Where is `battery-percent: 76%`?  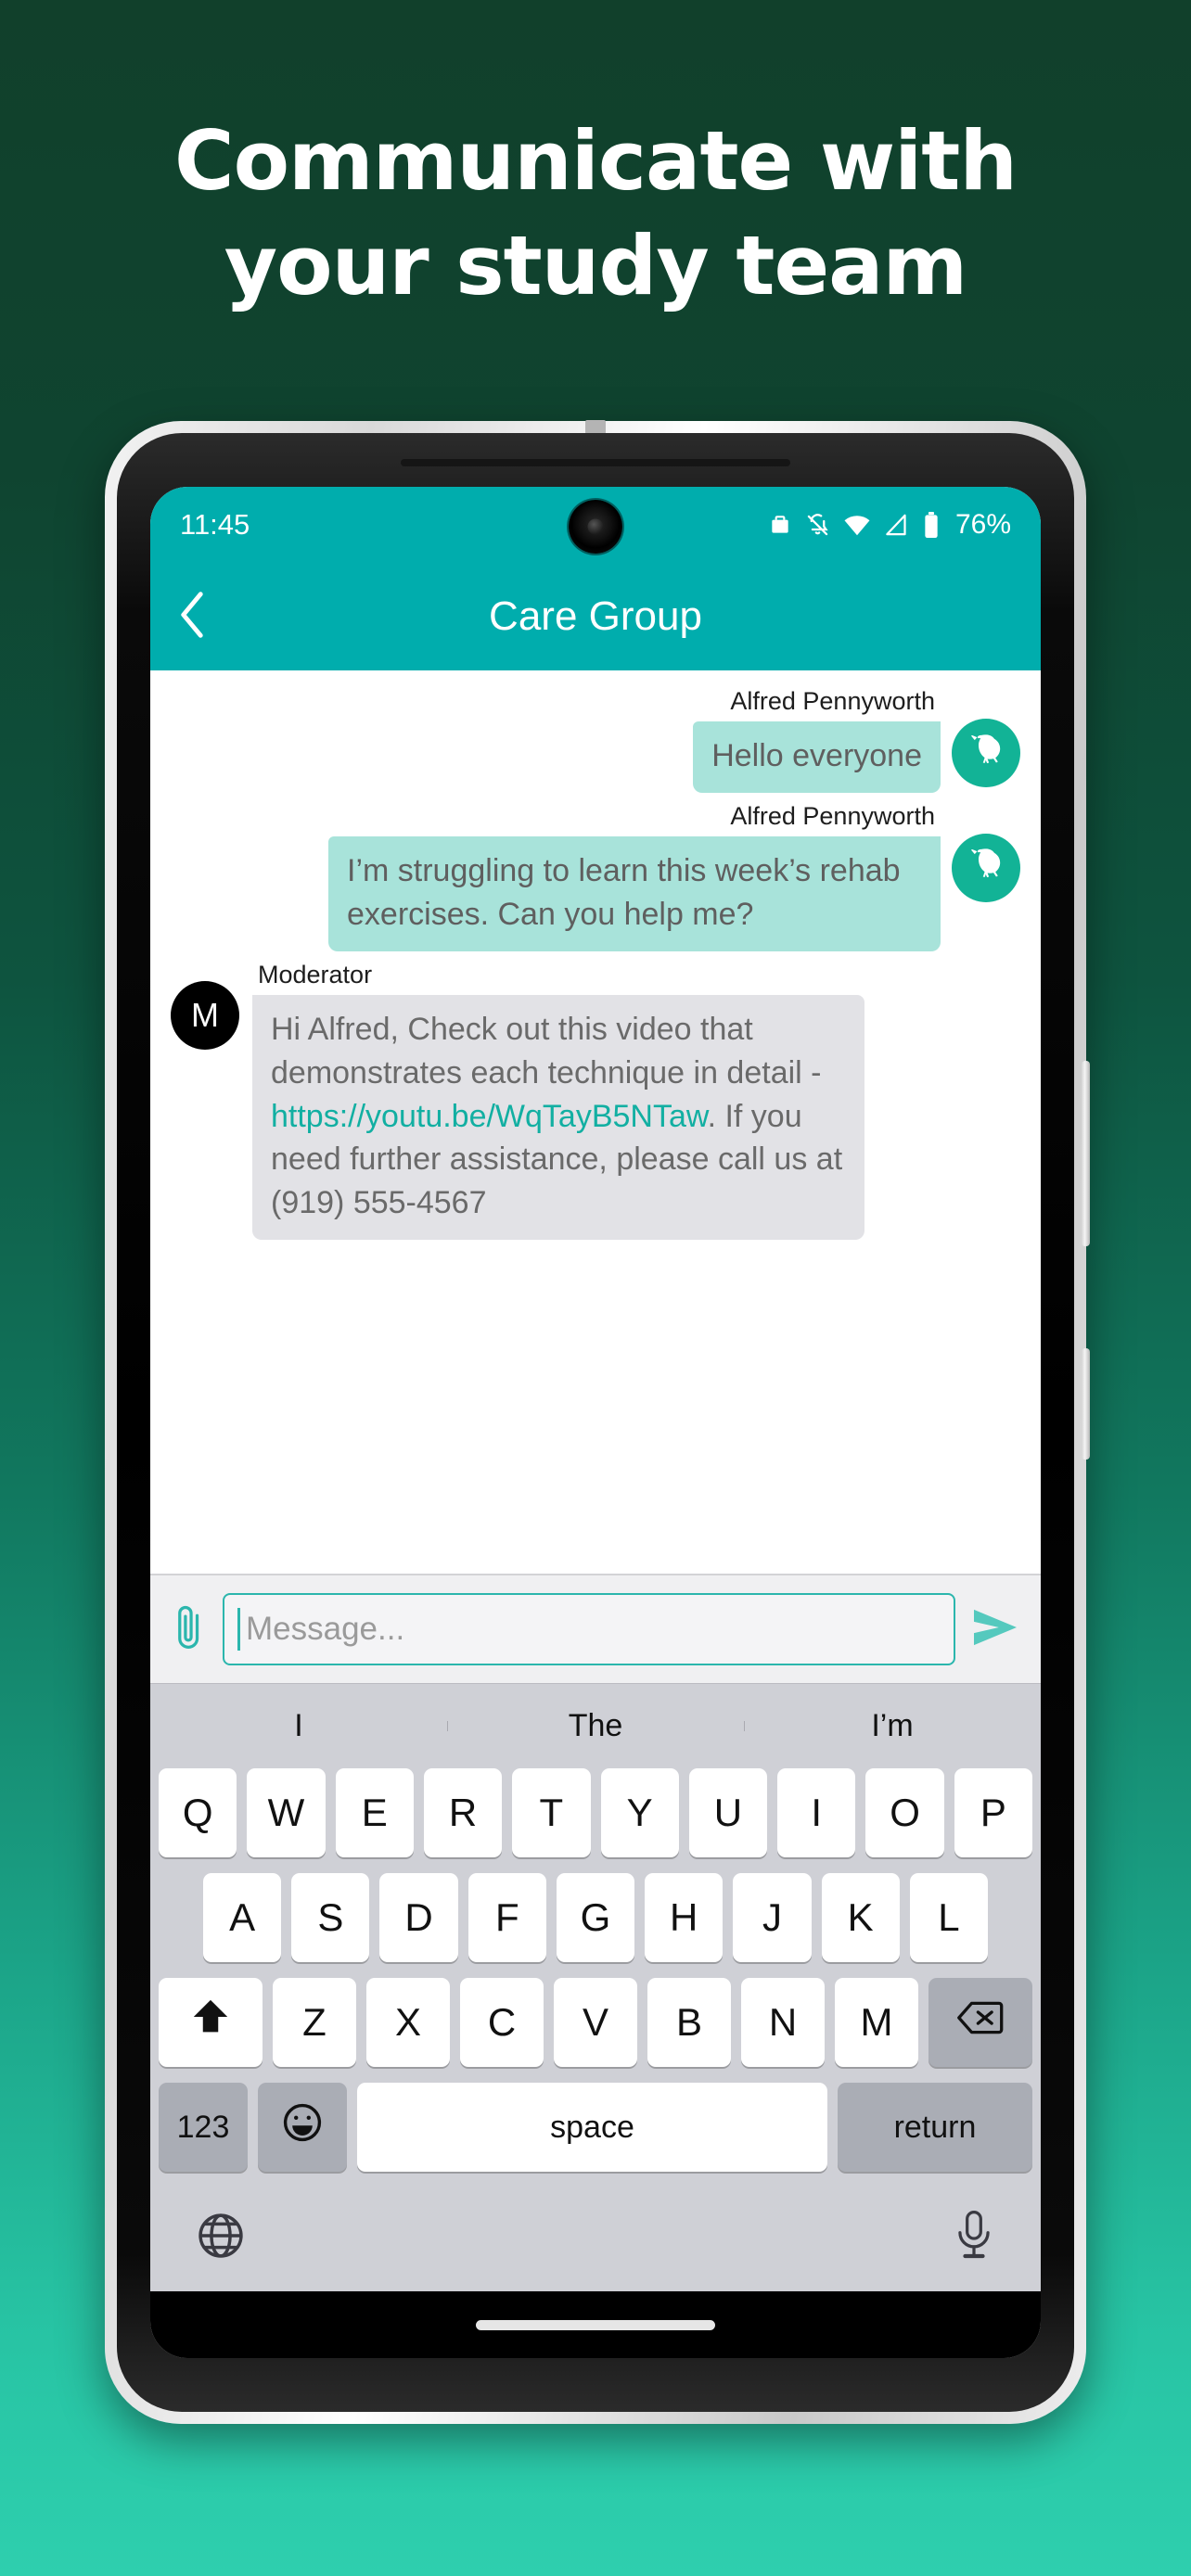
battery-percent: 76% is located at coordinates (982, 524).